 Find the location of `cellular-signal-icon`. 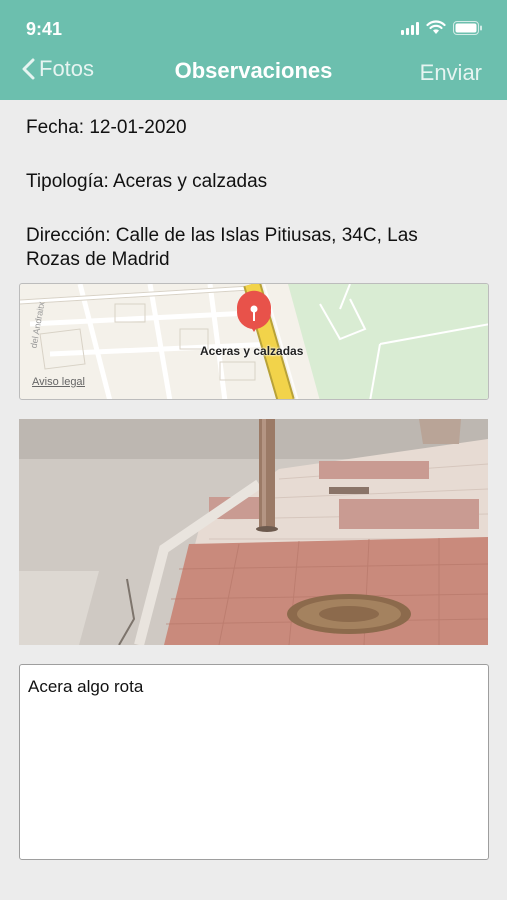

cellular-signal-icon is located at coordinates (410, 28).